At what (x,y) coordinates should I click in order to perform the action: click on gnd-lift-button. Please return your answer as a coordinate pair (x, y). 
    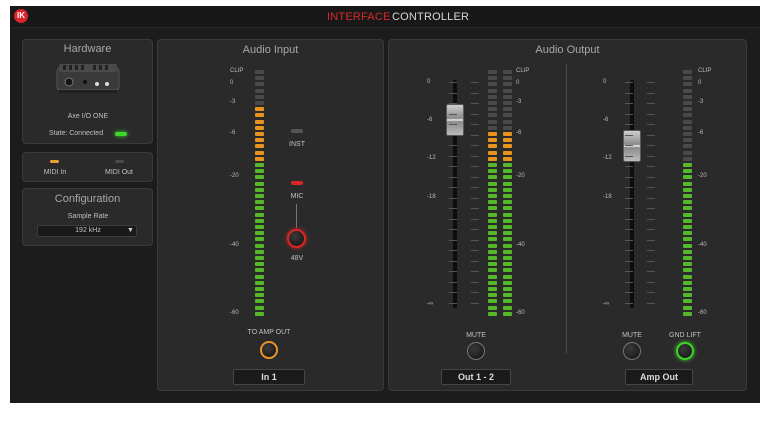
    Looking at the image, I should click on (685, 351).